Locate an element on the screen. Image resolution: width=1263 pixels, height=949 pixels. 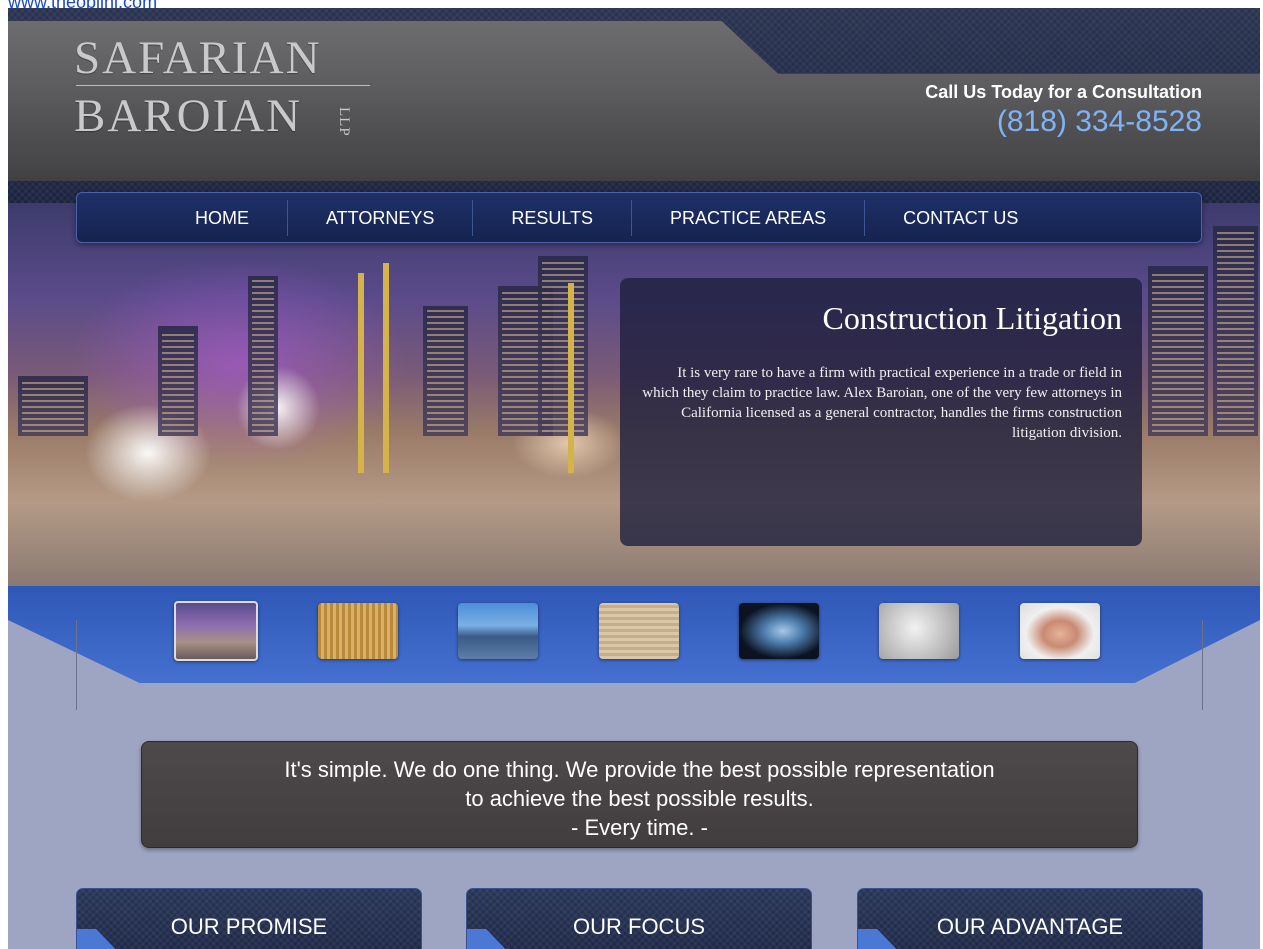
hero-title: Construction Litigation is located at coordinates (972, 318).